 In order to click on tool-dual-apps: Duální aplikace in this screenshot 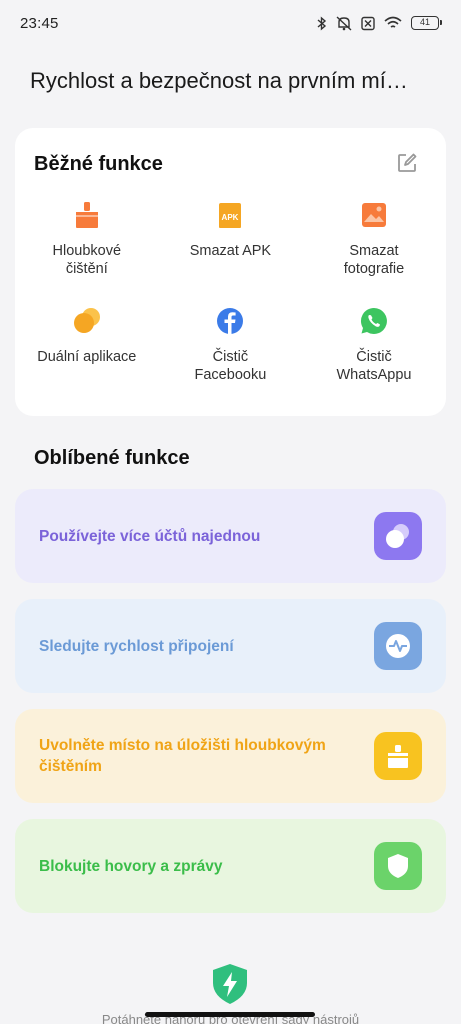, I will do `click(87, 359)`.